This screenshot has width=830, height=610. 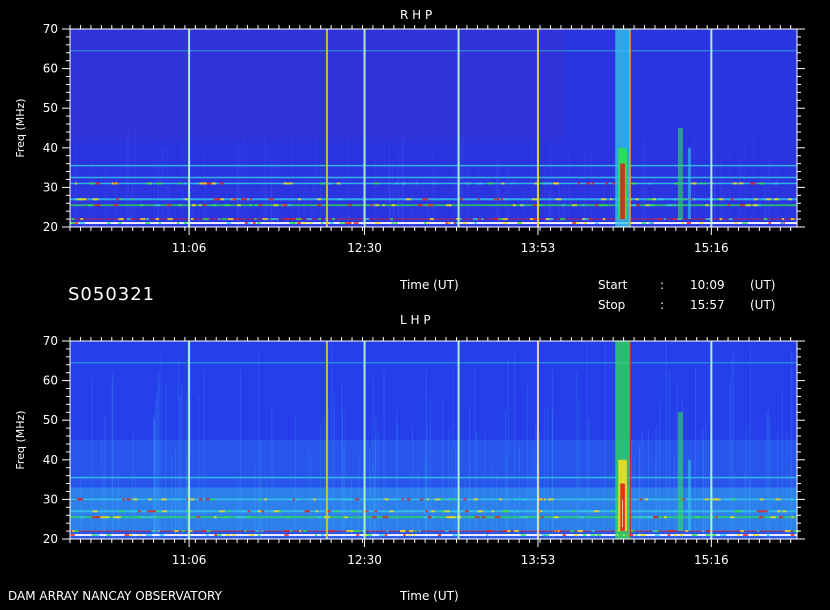 I want to click on y-tick-label: 40, so click(x=50, y=148).